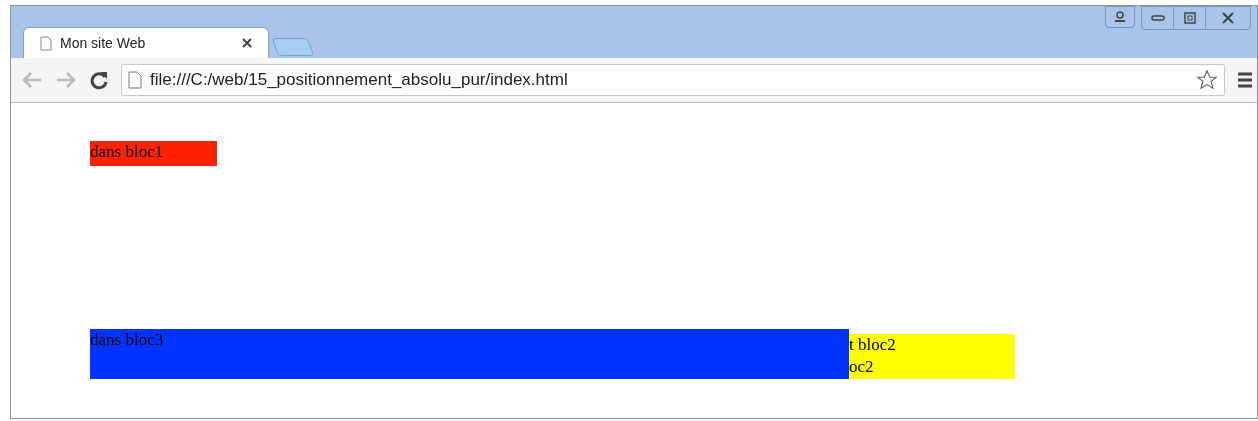 This screenshot has height=421, width=1258. I want to click on block-text: dans bloc3, so click(127, 340).